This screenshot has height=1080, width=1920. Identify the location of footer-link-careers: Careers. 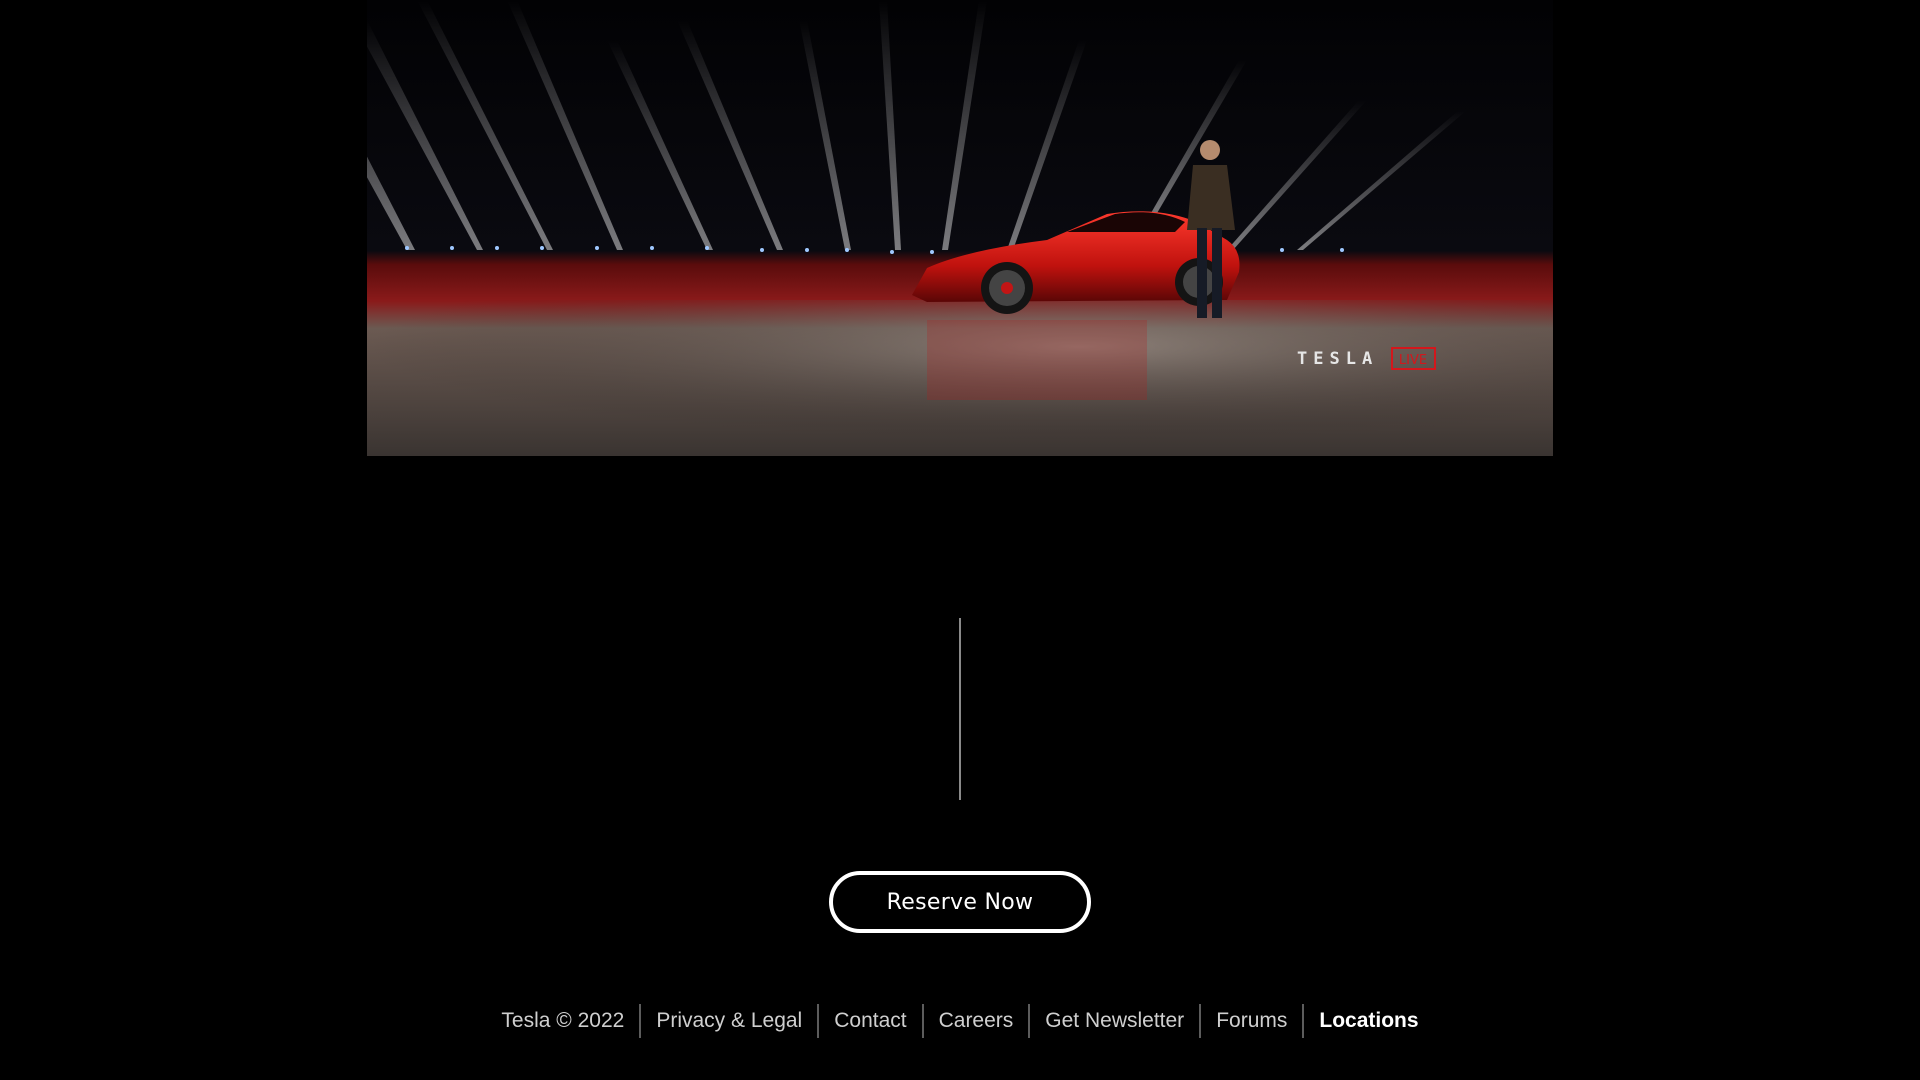
(975, 1021).